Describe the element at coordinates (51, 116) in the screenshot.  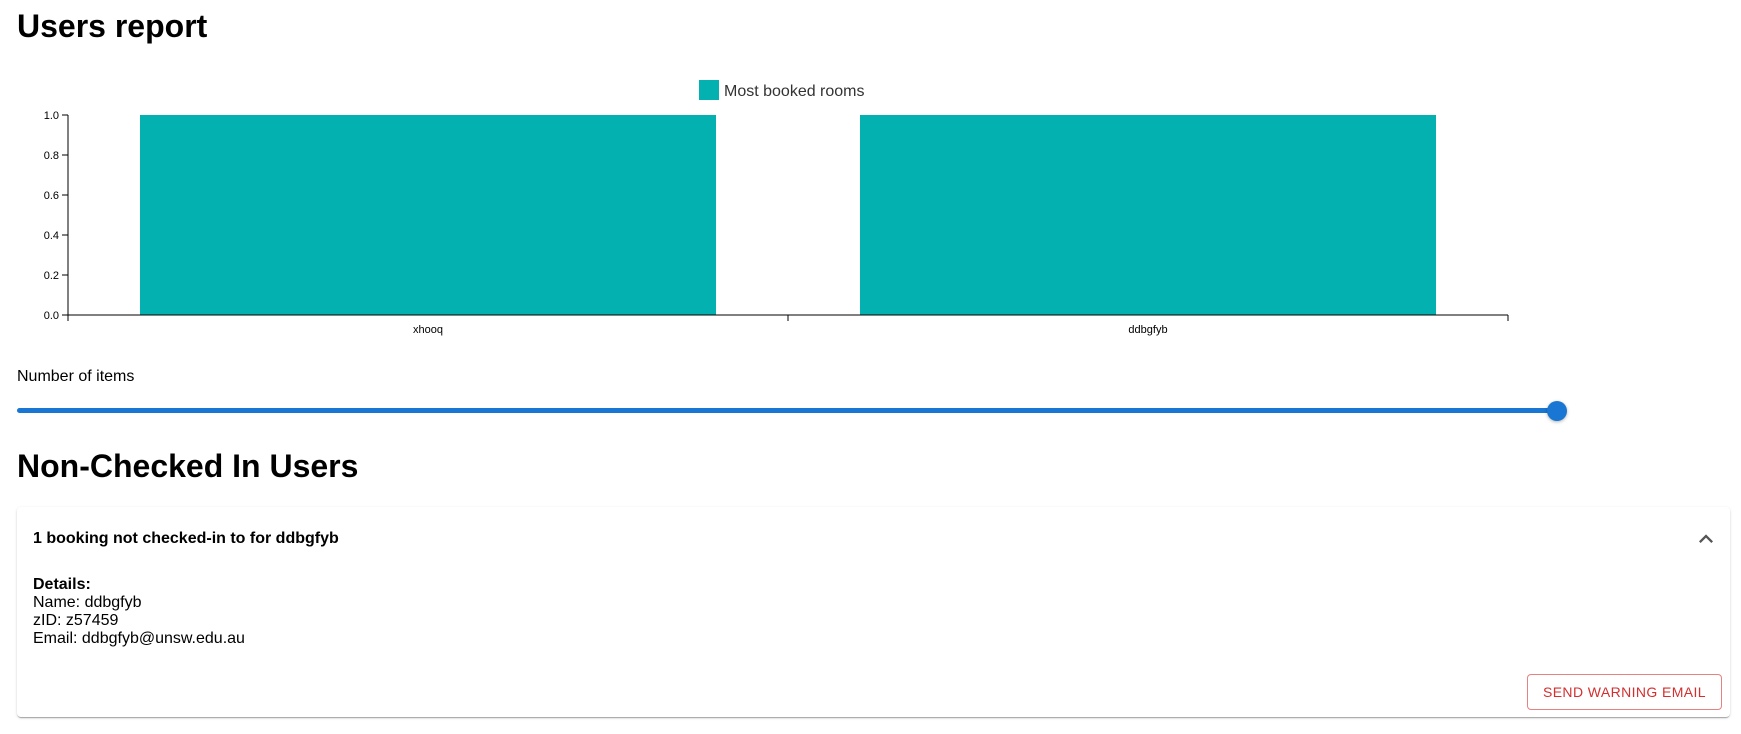
I see `y-tick-label: 1.0` at that location.